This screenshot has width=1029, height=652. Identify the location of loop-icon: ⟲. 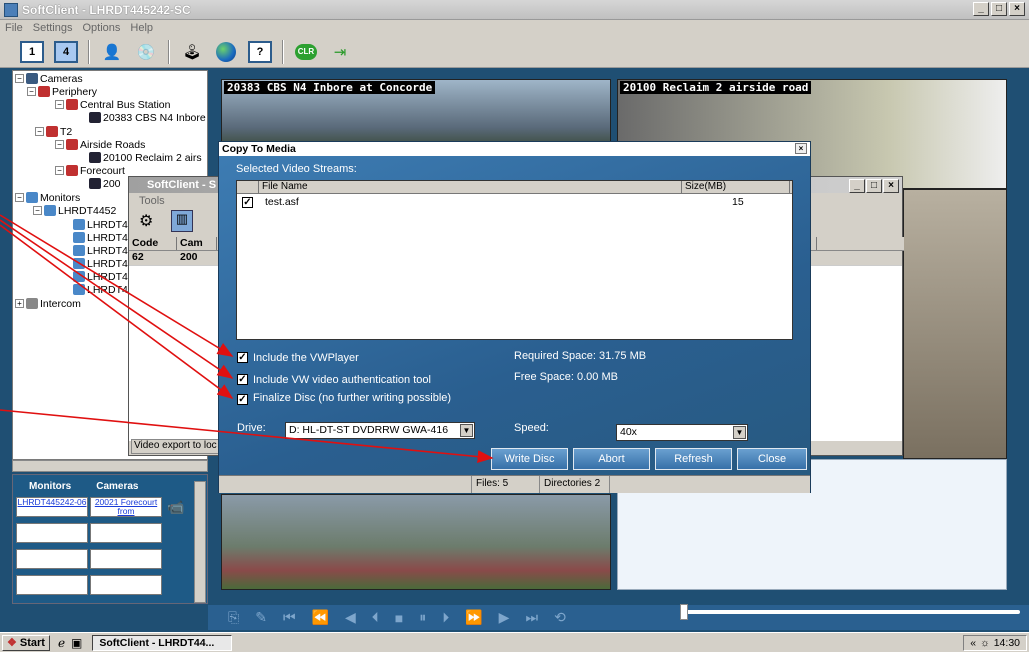
(560, 617).